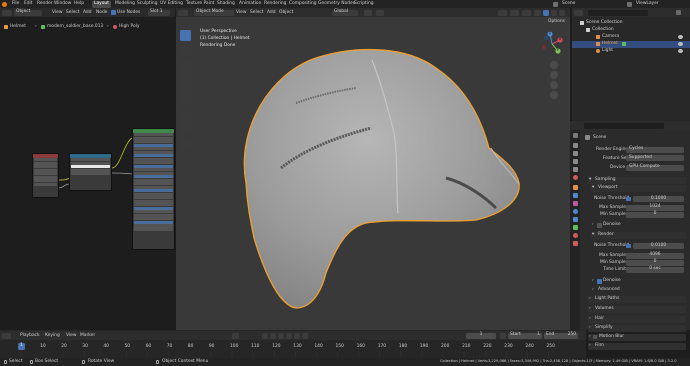  I want to click on render-engine-dropdown: Cycles, so click(655, 149).